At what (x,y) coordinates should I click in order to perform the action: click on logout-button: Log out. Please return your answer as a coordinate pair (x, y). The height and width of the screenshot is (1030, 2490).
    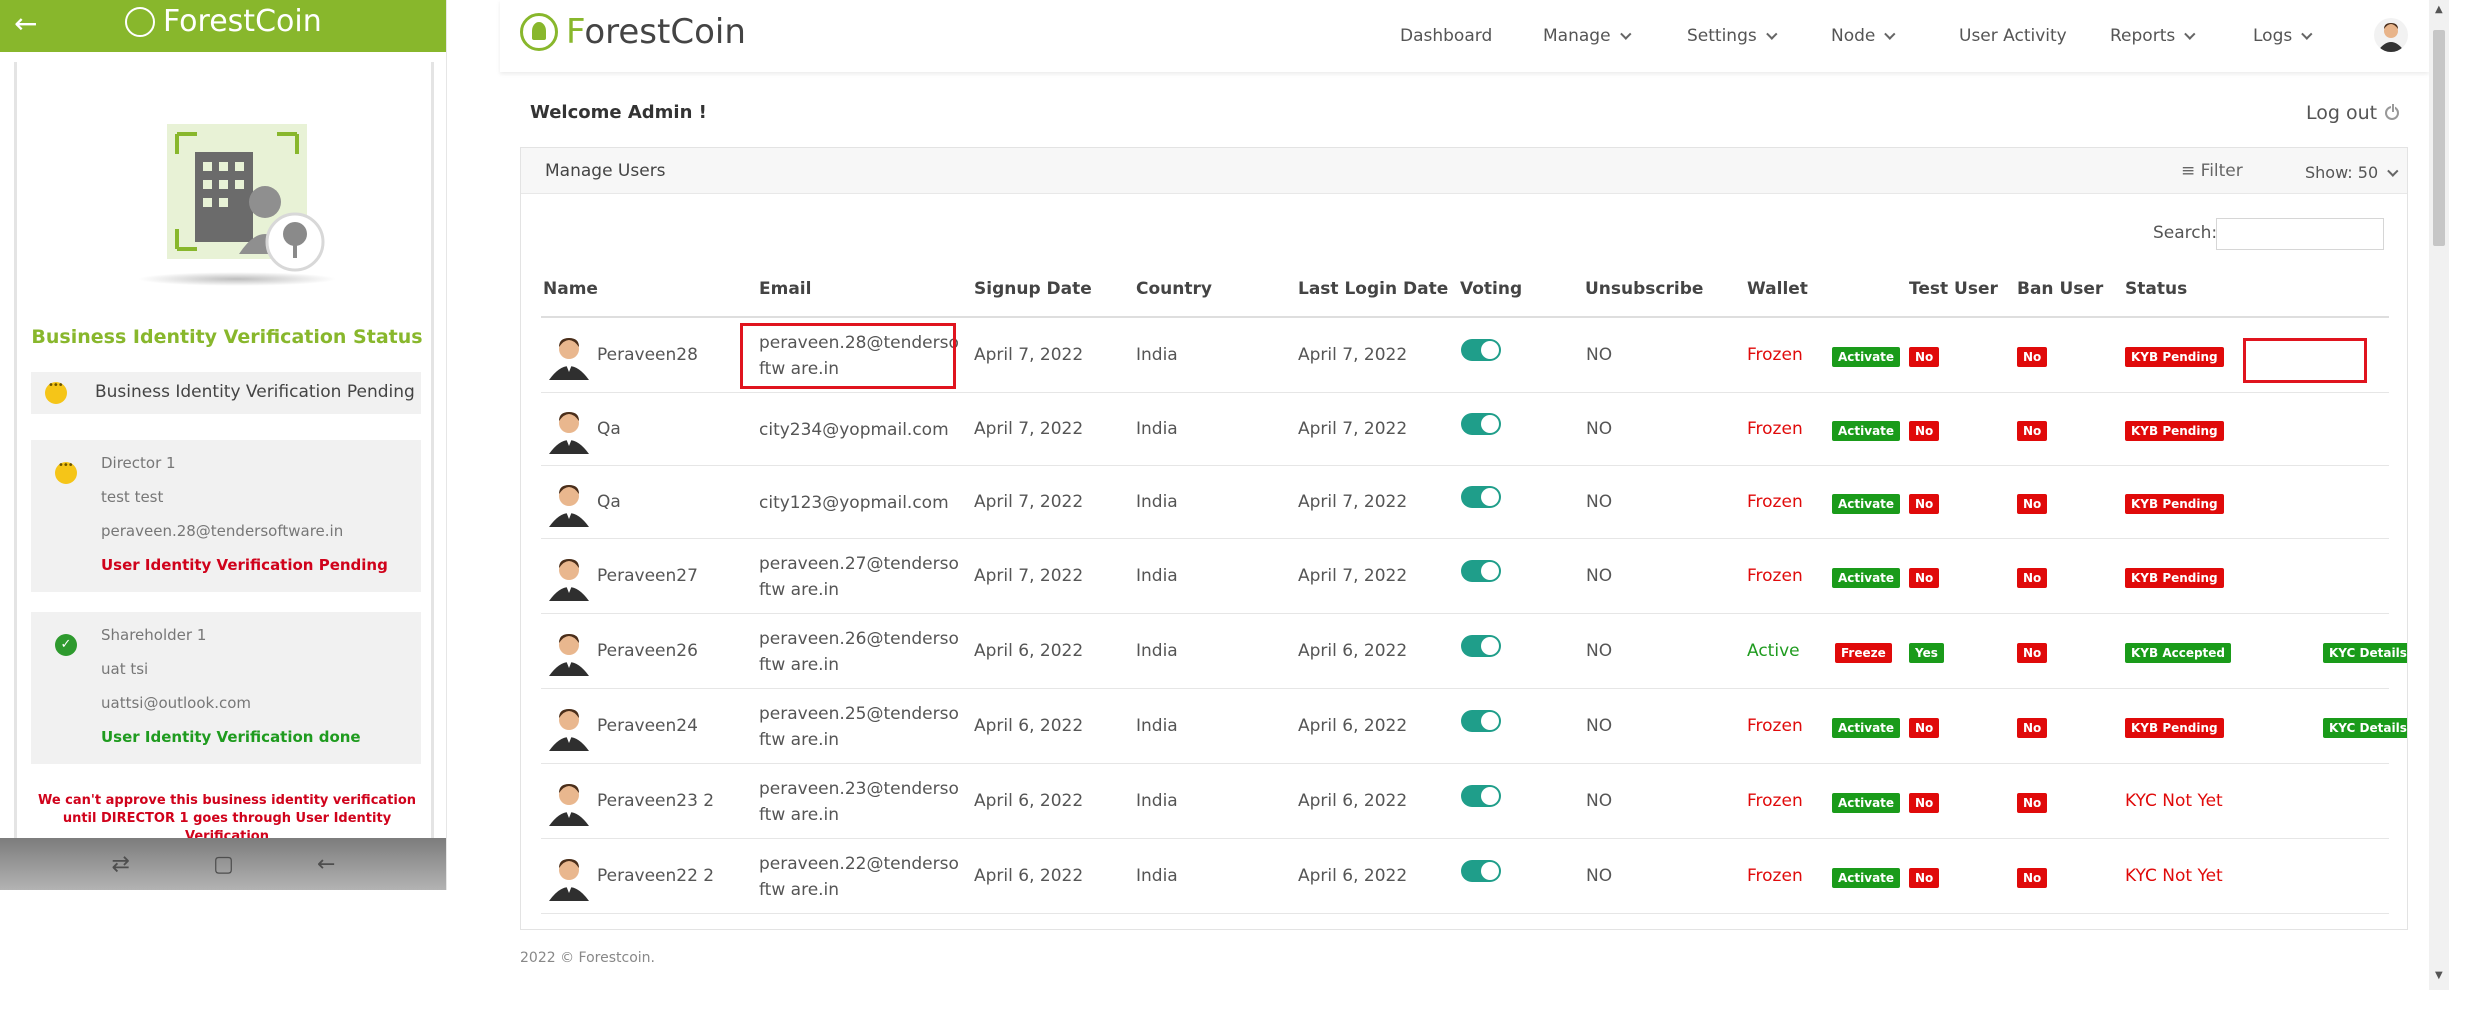
    Looking at the image, I should click on (2353, 113).